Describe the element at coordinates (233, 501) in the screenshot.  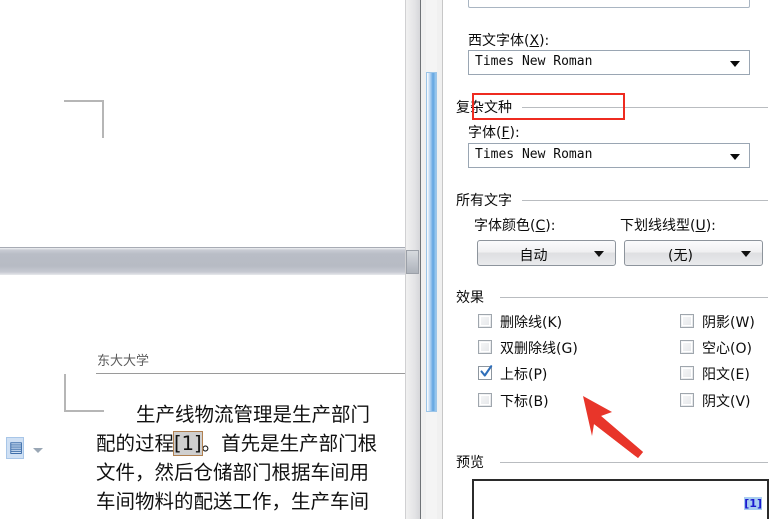
I see `line-text: 车间物料的配送工作，生产车间` at that location.